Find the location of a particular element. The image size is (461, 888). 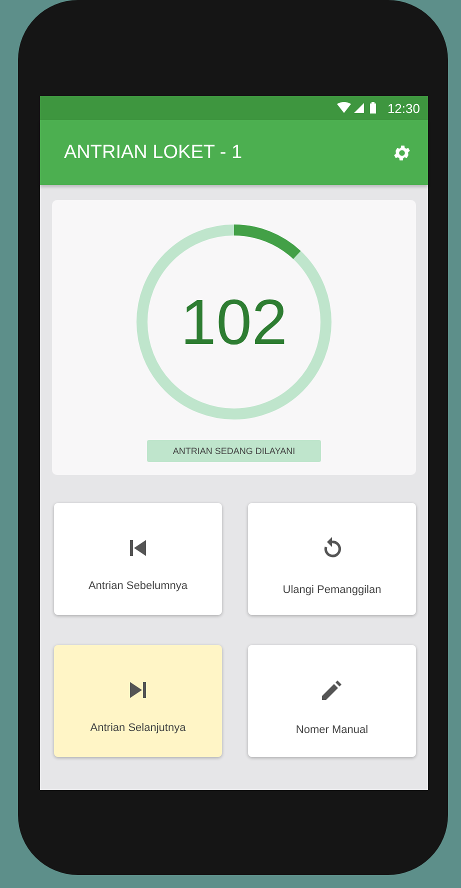

skip-next-icon is located at coordinates (138, 690).